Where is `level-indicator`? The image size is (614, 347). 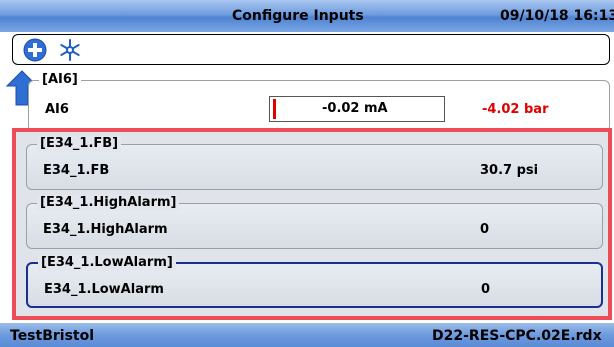
level-indicator is located at coordinates (274, 109).